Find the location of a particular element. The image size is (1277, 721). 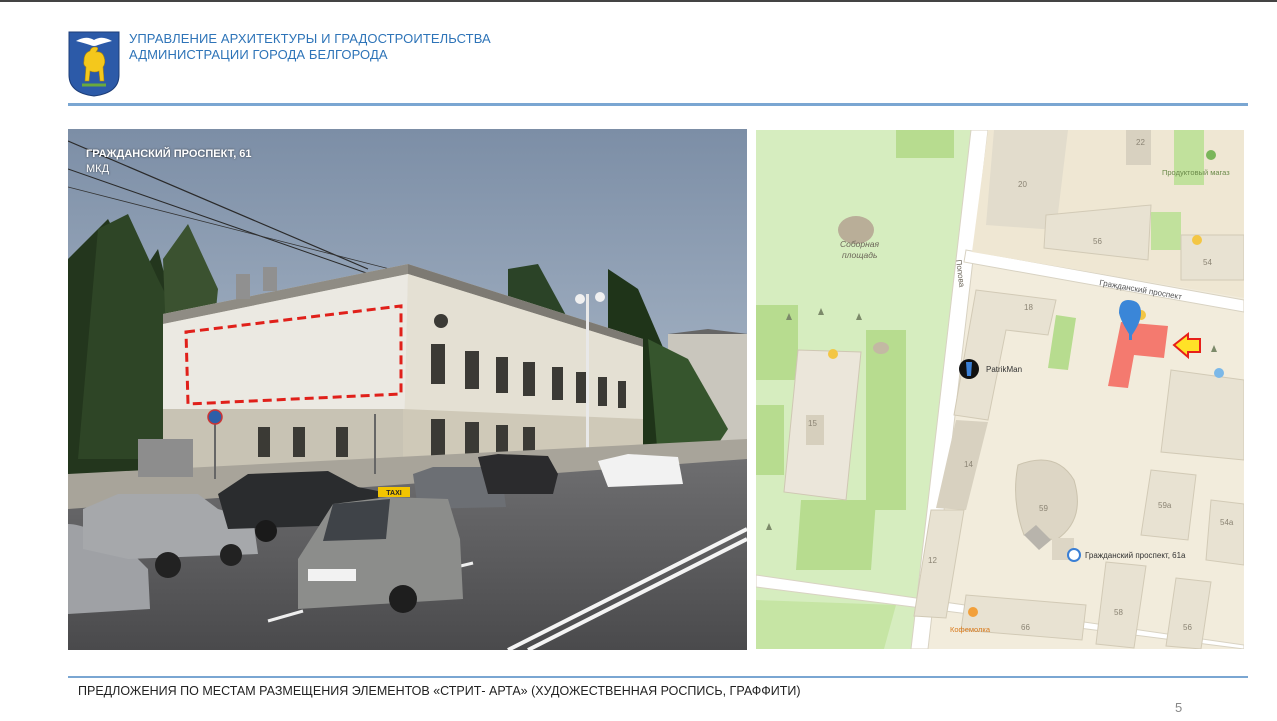

park-patch-left is located at coordinates (777, 342).